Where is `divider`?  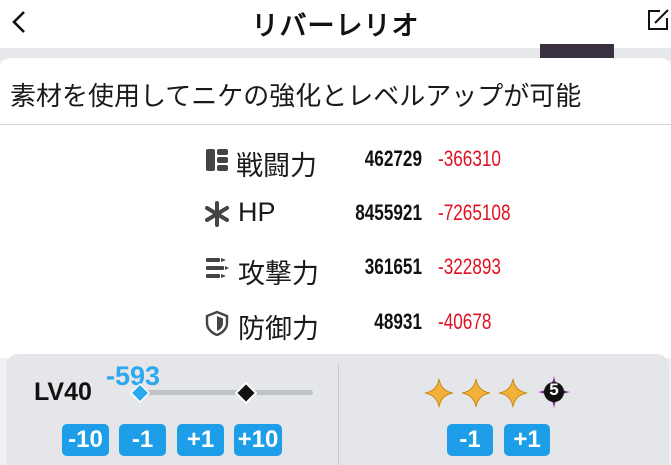 divider is located at coordinates (335, 124).